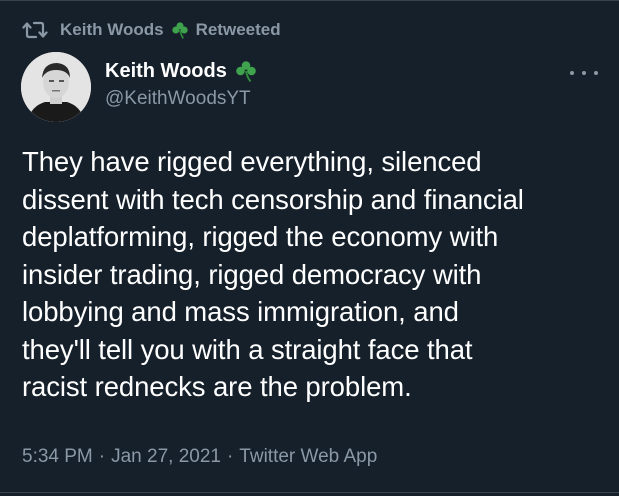  What do you see at coordinates (309, 0) in the screenshot?
I see `top-divider` at bounding box center [309, 0].